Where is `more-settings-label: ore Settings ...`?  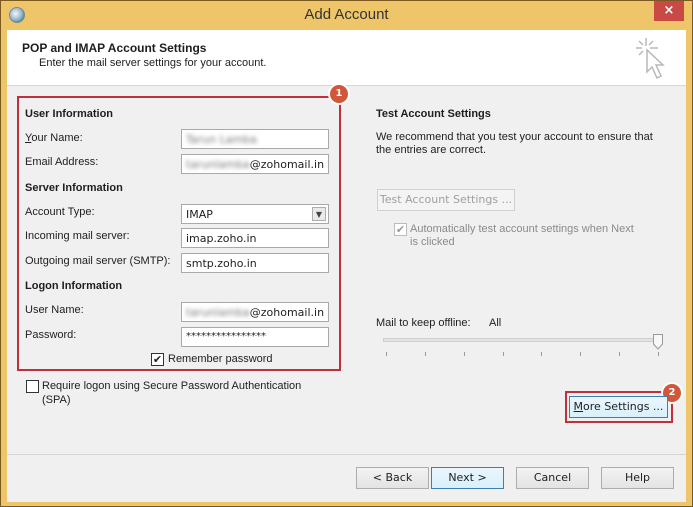
more-settings-label: ore Settings ... is located at coordinates (623, 406).